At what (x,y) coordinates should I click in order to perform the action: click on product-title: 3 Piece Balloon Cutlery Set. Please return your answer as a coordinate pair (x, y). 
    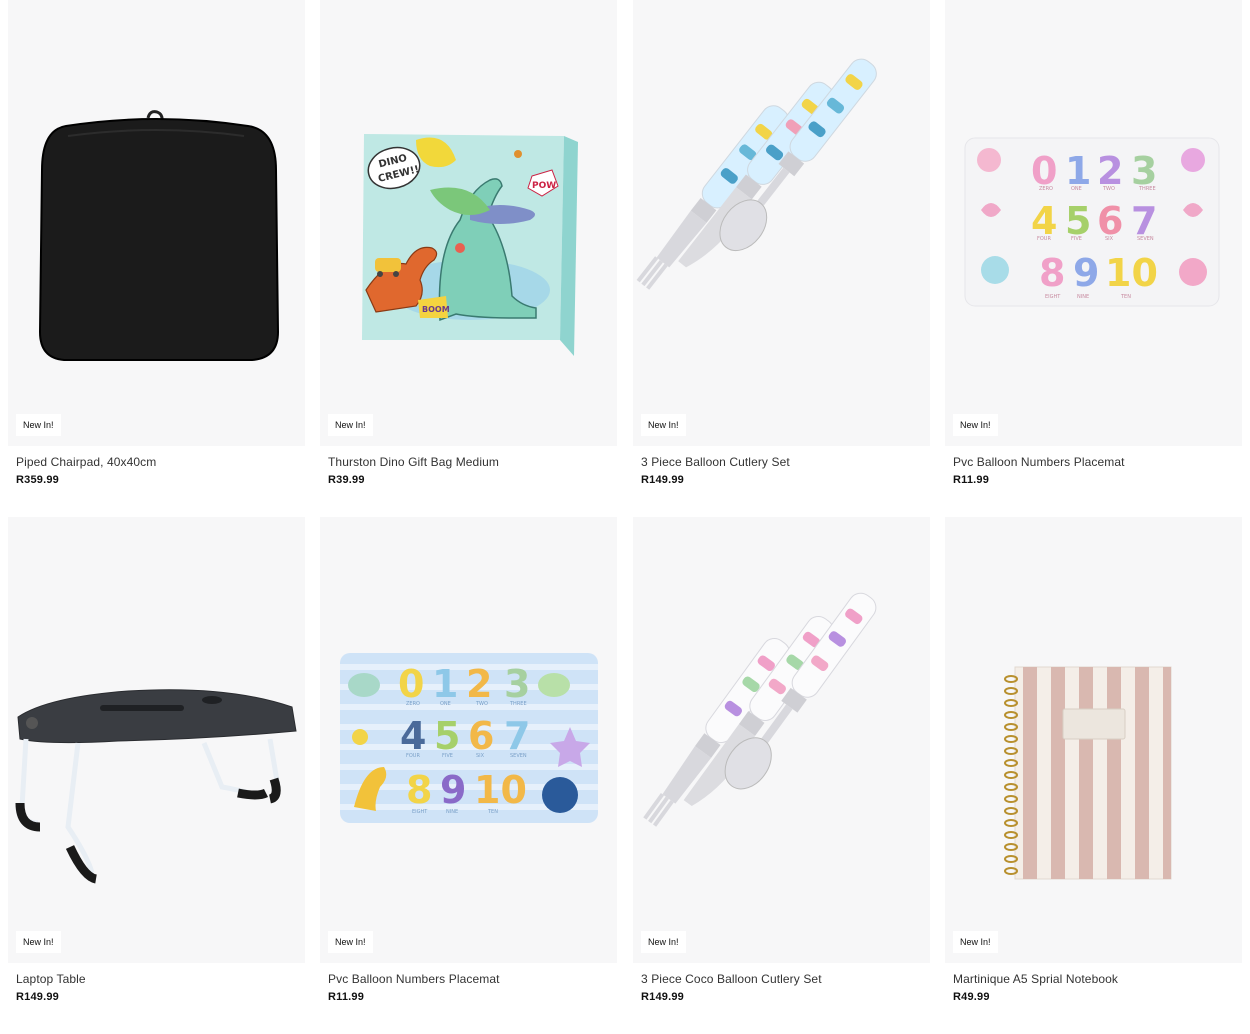
    Looking at the image, I should click on (715, 462).